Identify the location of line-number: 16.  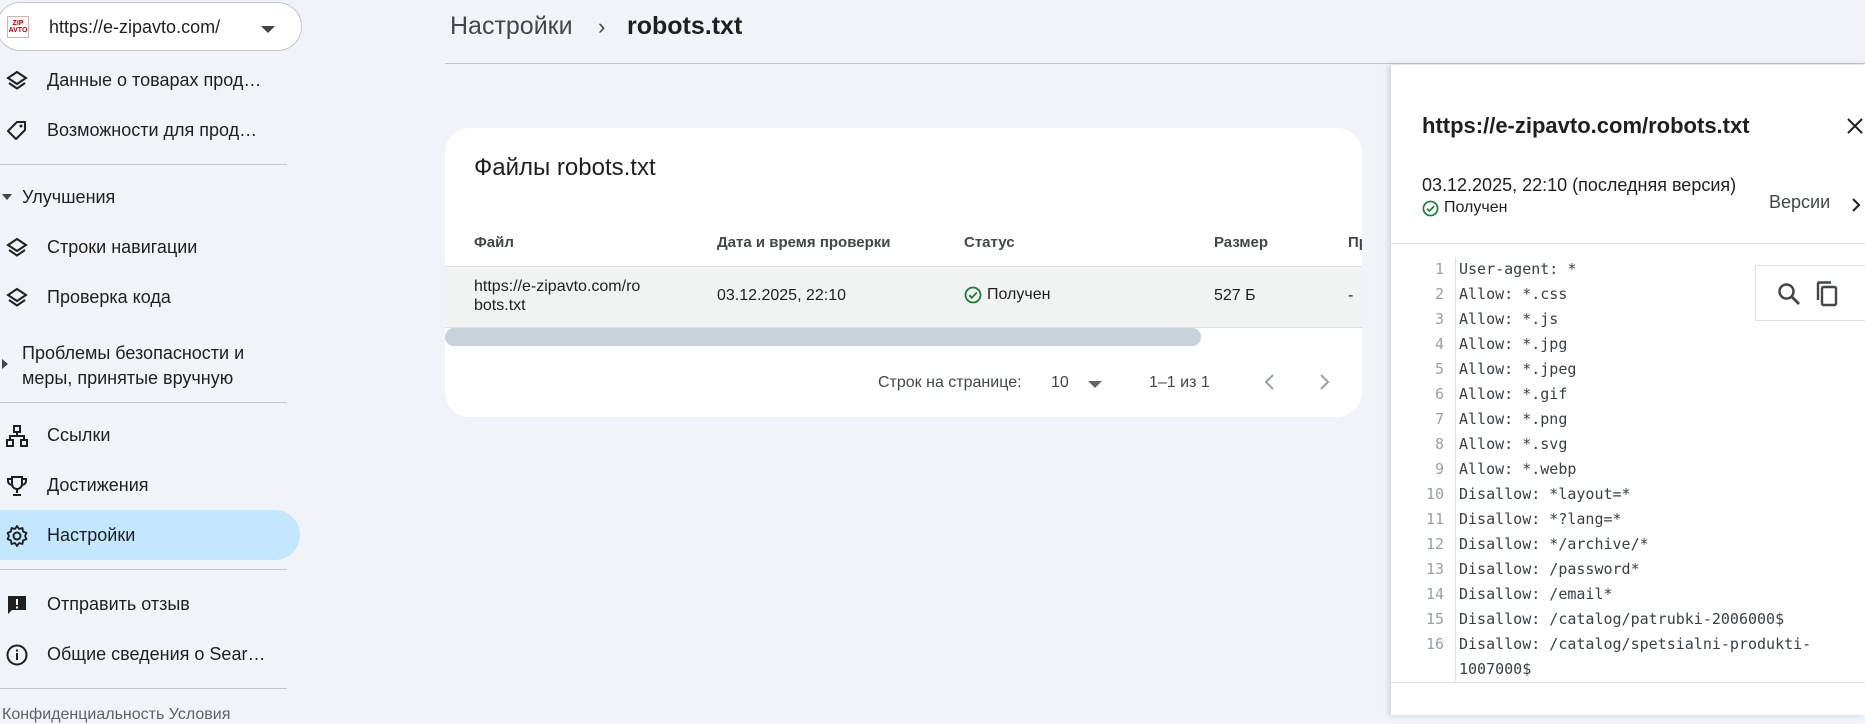
(1434, 644).